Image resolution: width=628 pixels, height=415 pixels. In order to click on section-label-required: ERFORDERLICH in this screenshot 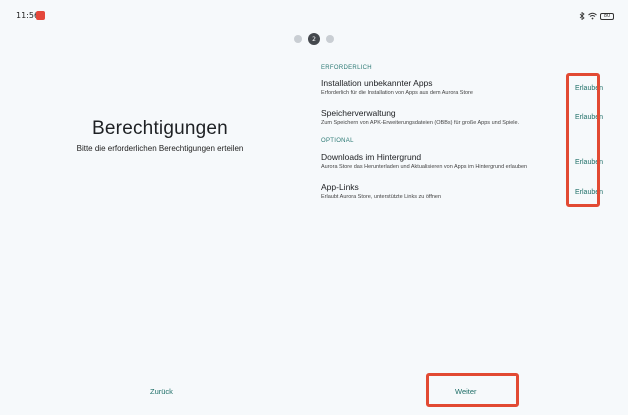, I will do `click(346, 68)`.